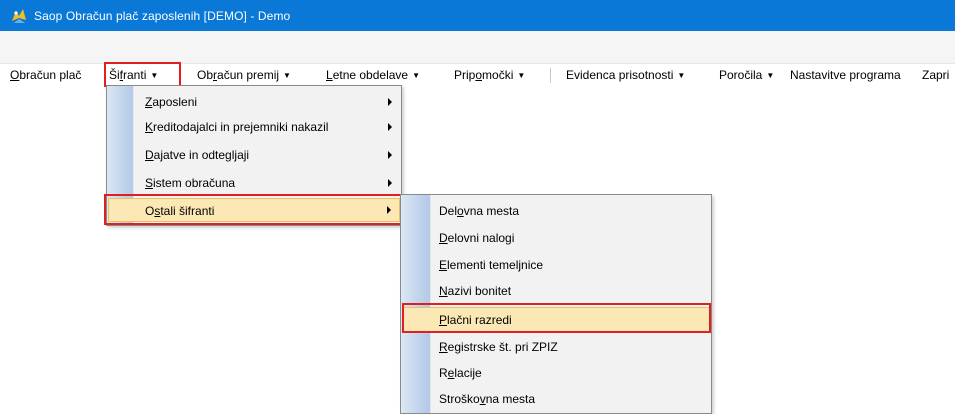  What do you see at coordinates (479, 291) in the screenshot?
I see `menu-label: azivi bonitet` at bounding box center [479, 291].